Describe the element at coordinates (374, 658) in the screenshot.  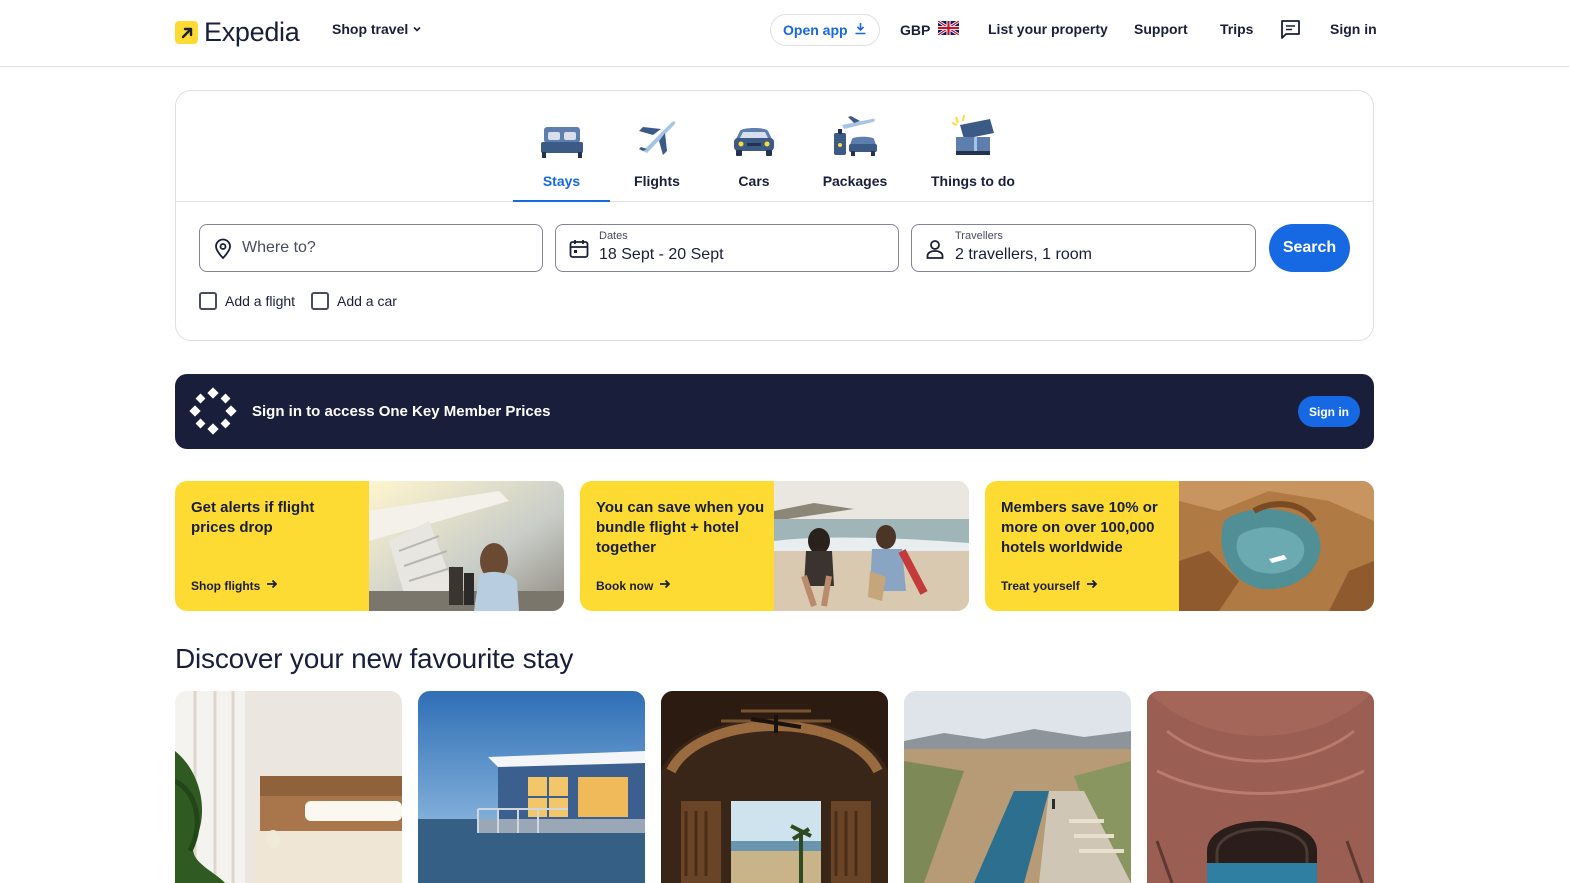
I see `section-title: Discover your new favourite stay` at that location.